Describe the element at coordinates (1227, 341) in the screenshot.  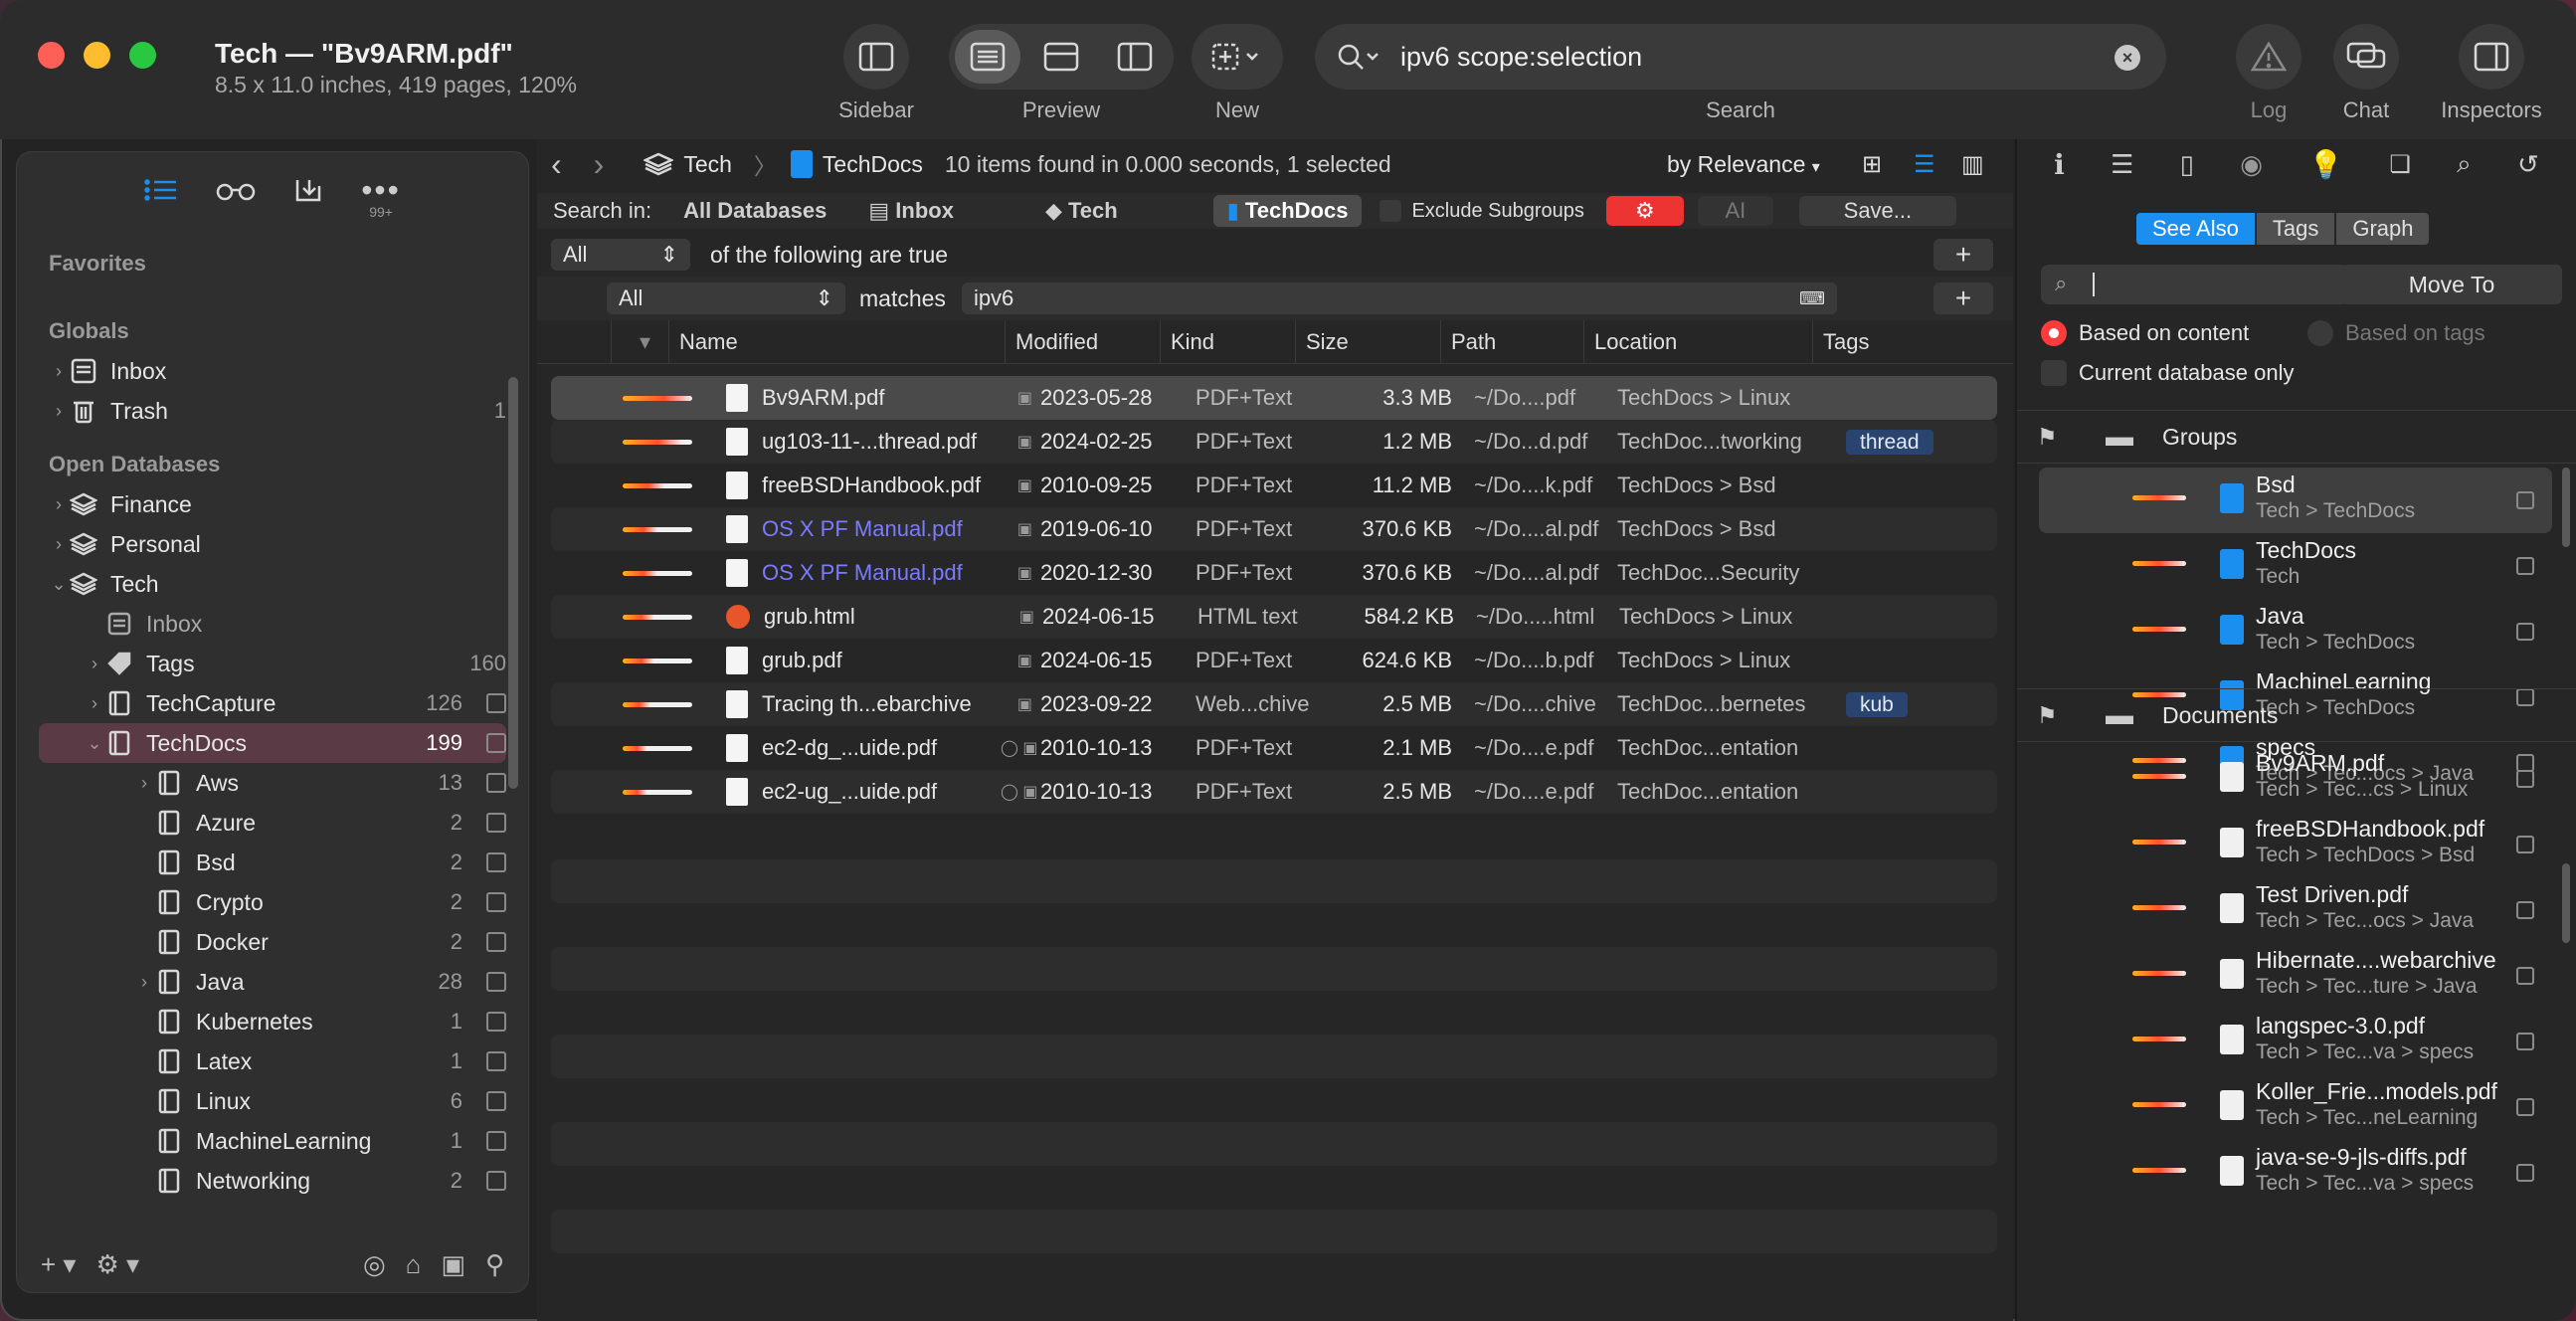
I see `column-kind: Kind` at that location.